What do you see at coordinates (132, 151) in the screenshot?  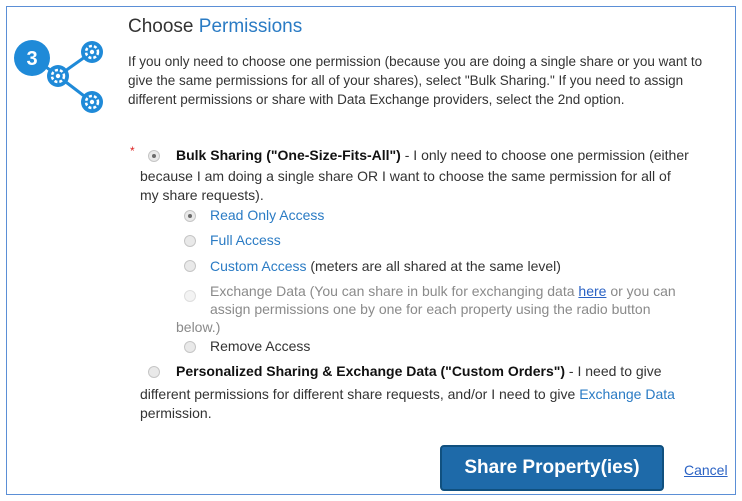 I see `required-marker: *` at bounding box center [132, 151].